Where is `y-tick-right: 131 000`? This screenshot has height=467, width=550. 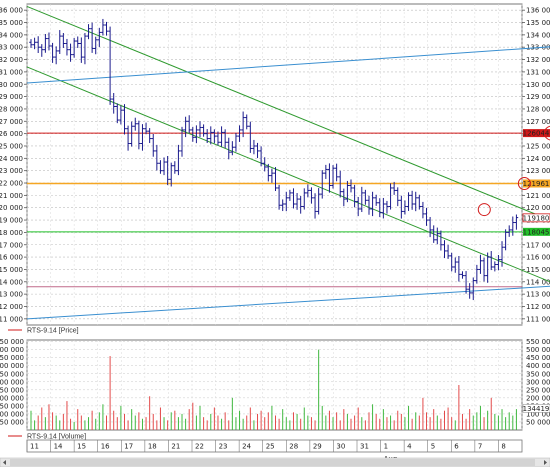
y-tick-right: 131 000 is located at coordinates (538, 72).